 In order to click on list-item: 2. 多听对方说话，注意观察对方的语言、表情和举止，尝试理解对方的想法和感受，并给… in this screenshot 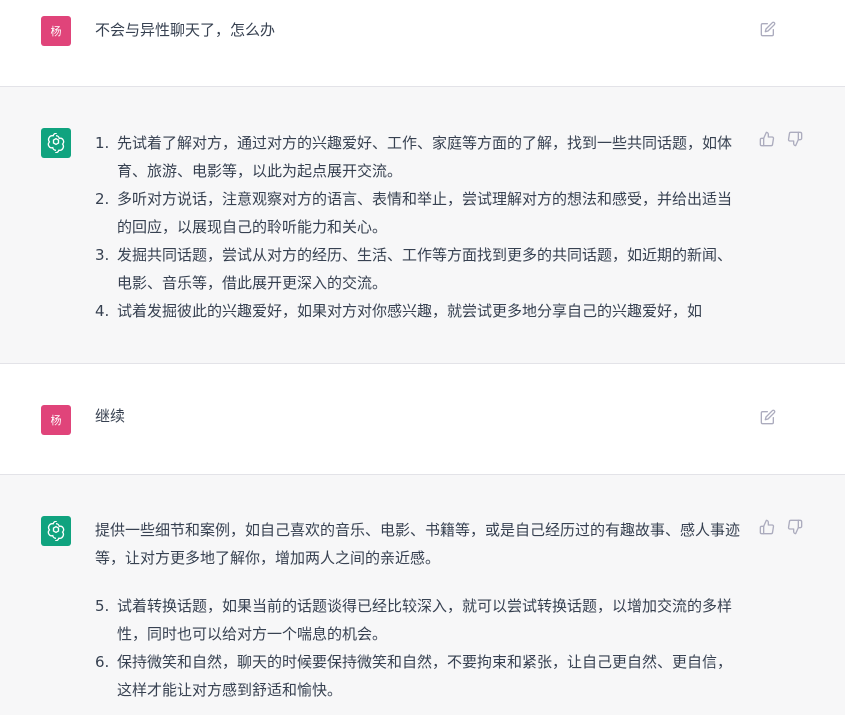, I will do `click(414, 213)`.